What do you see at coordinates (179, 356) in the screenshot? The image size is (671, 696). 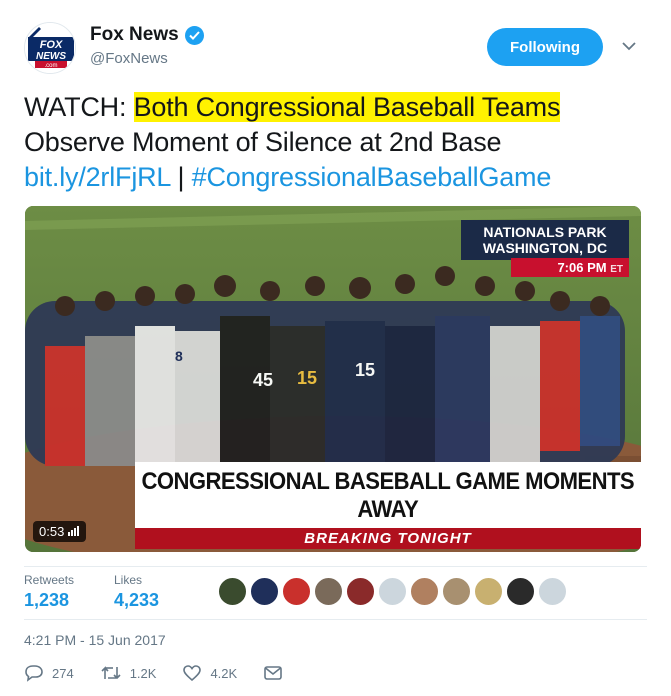 I see `svg-text: 8` at bounding box center [179, 356].